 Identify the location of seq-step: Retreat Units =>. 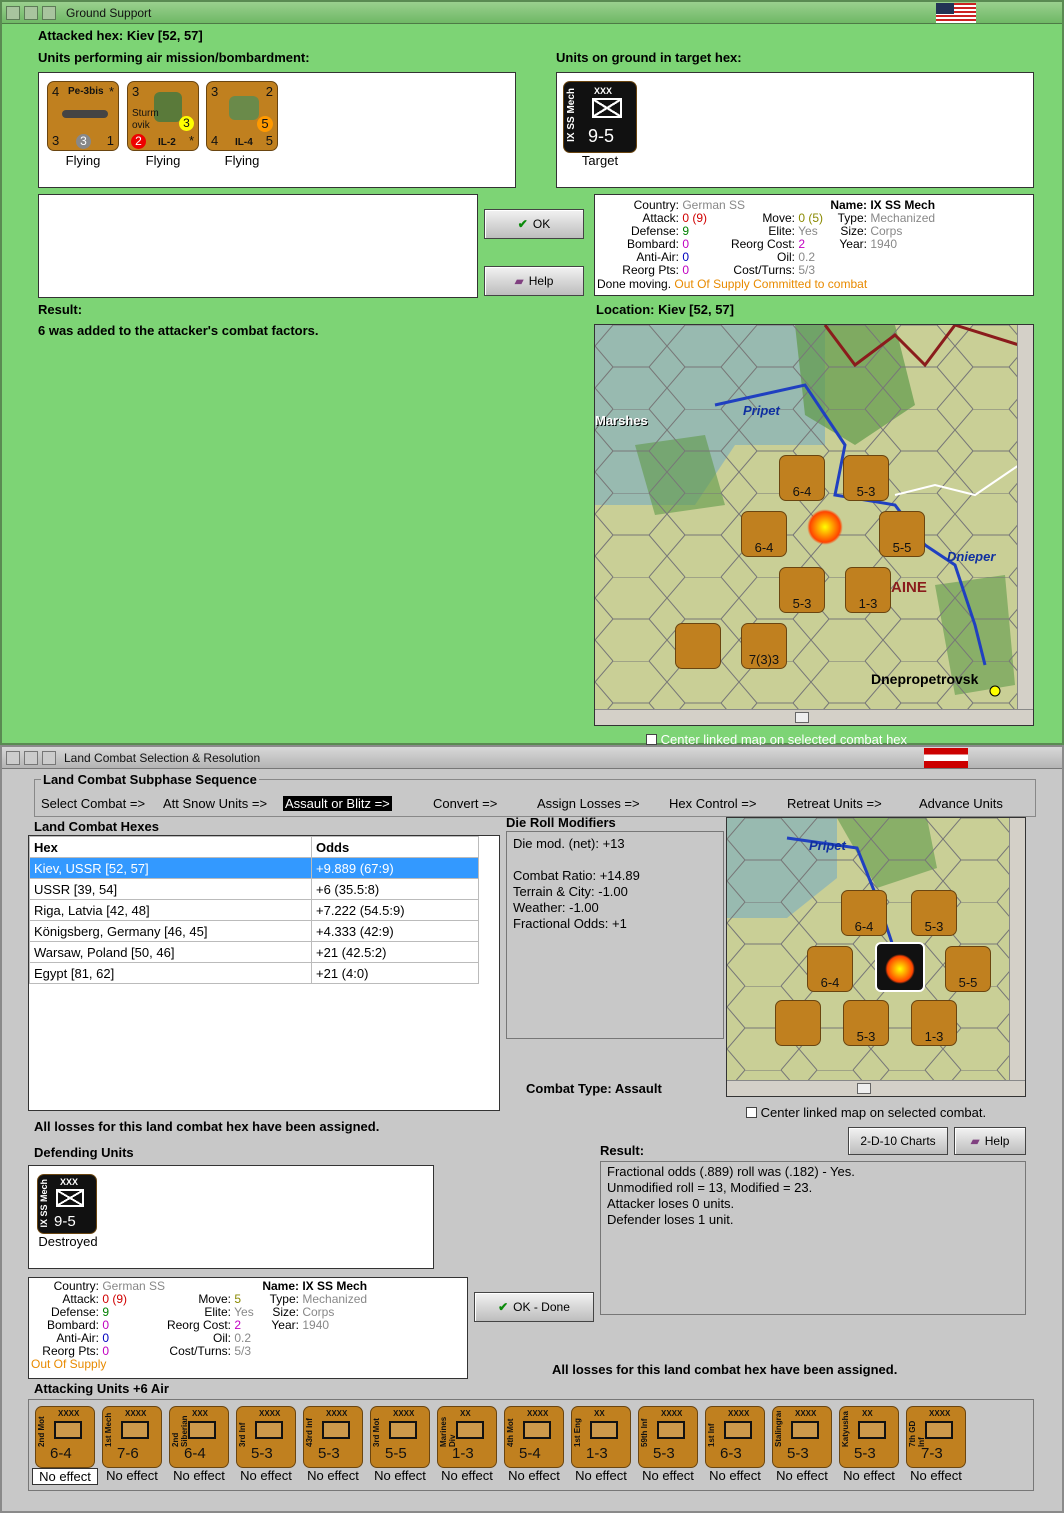
(834, 803).